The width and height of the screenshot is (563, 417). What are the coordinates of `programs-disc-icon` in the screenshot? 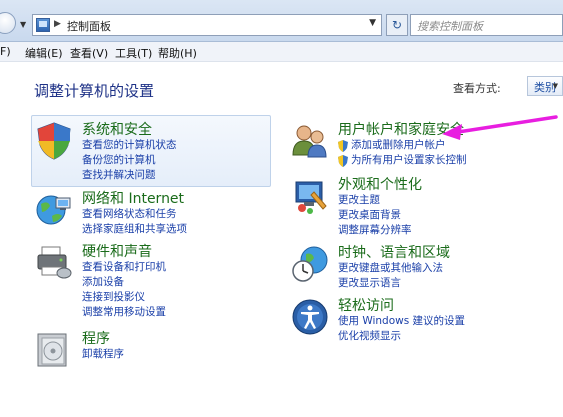 It's located at (52, 350).